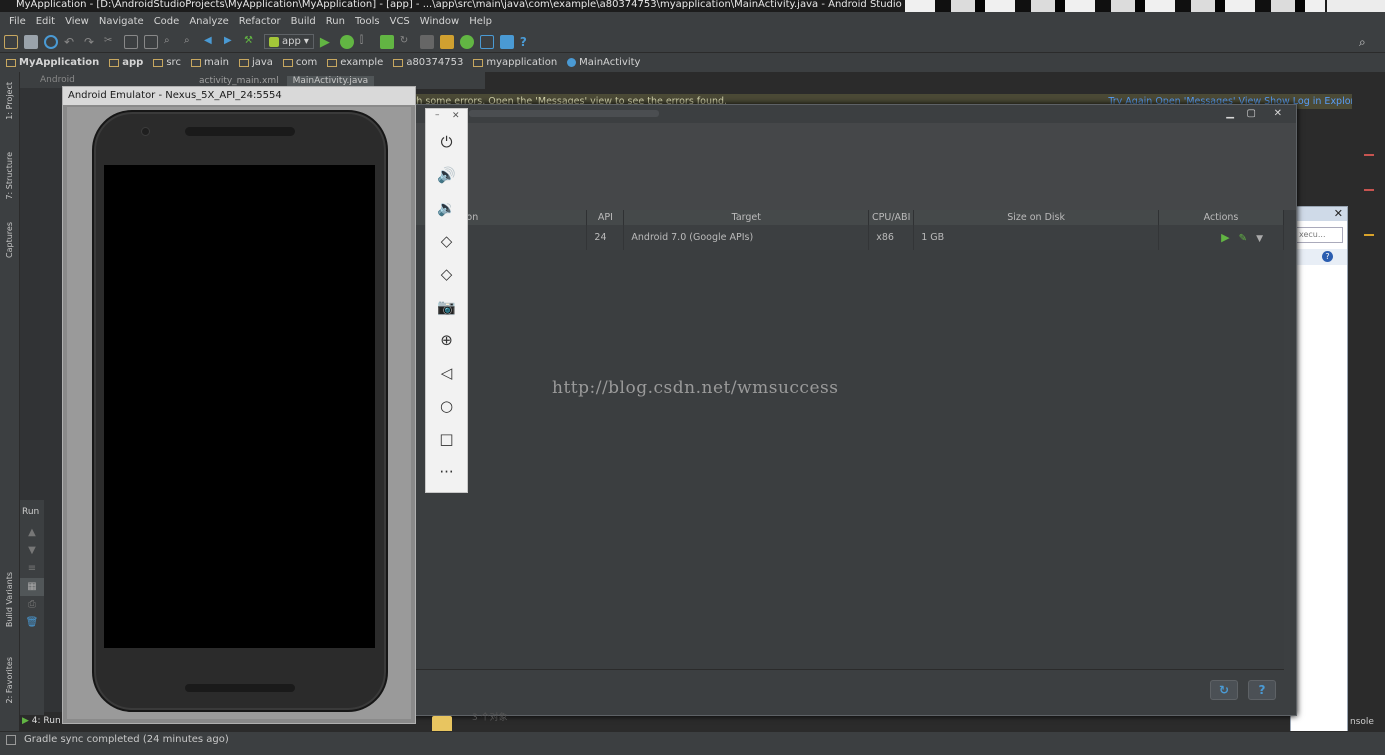  I want to click on menu-file: File, so click(17, 21).